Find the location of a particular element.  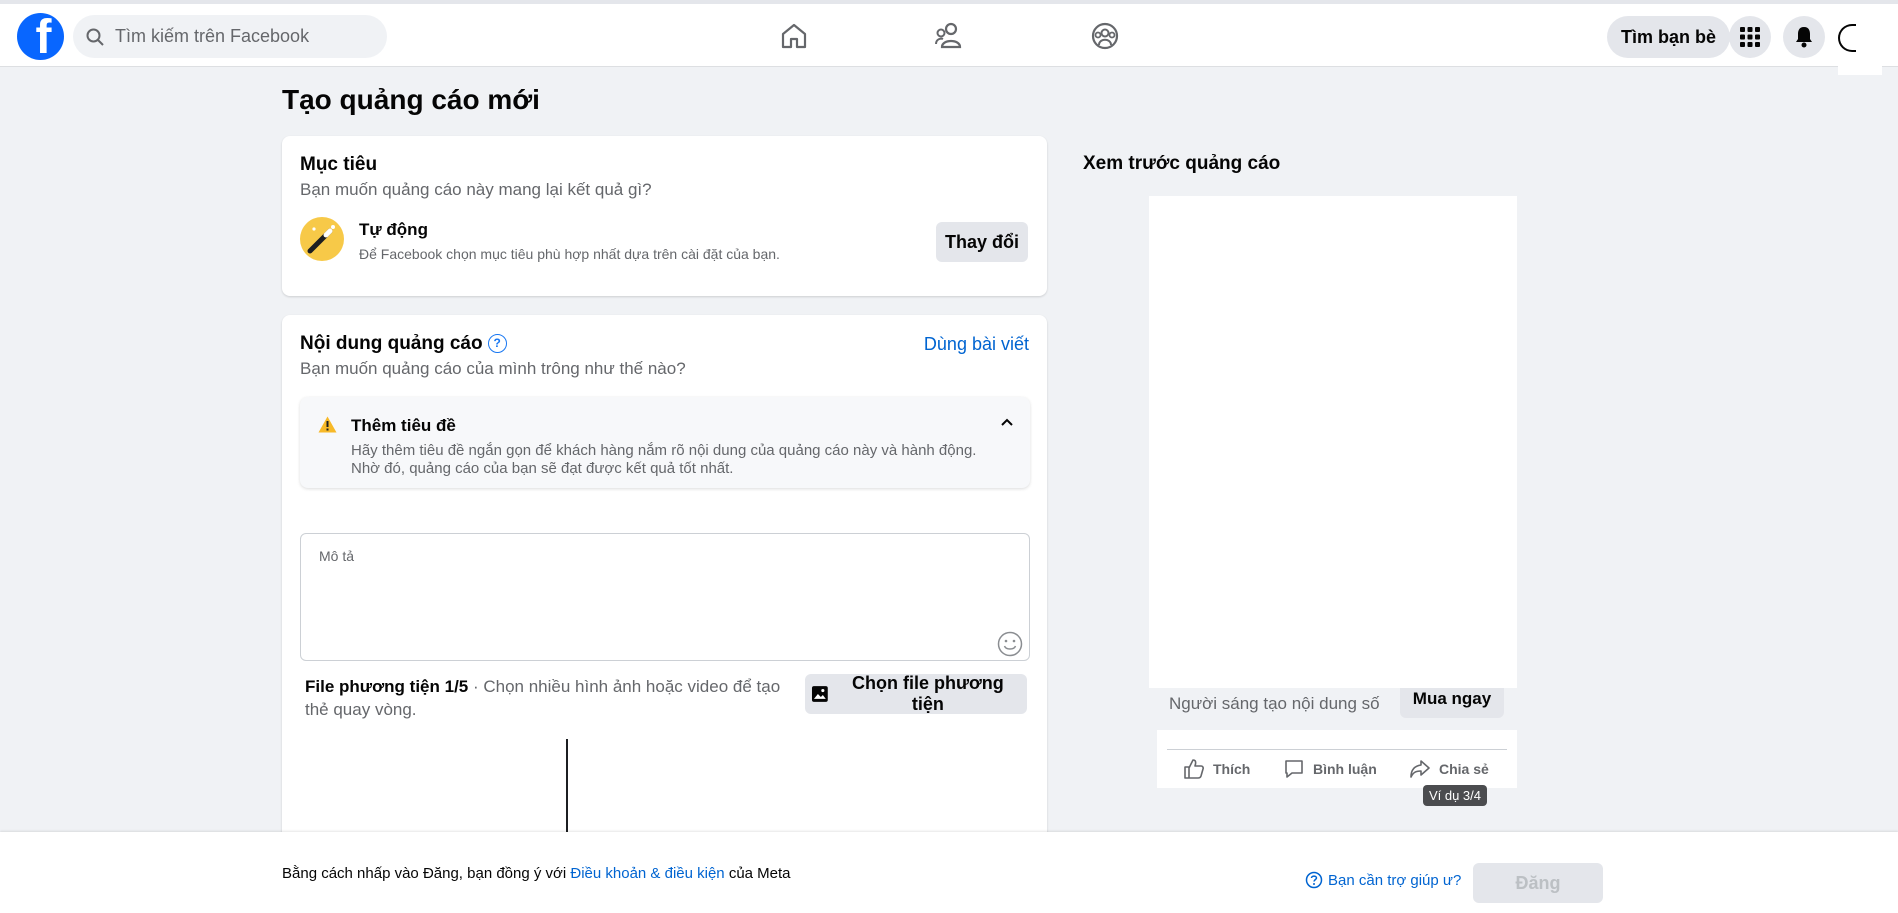

comment-label: Bình luận is located at coordinates (1345, 769).